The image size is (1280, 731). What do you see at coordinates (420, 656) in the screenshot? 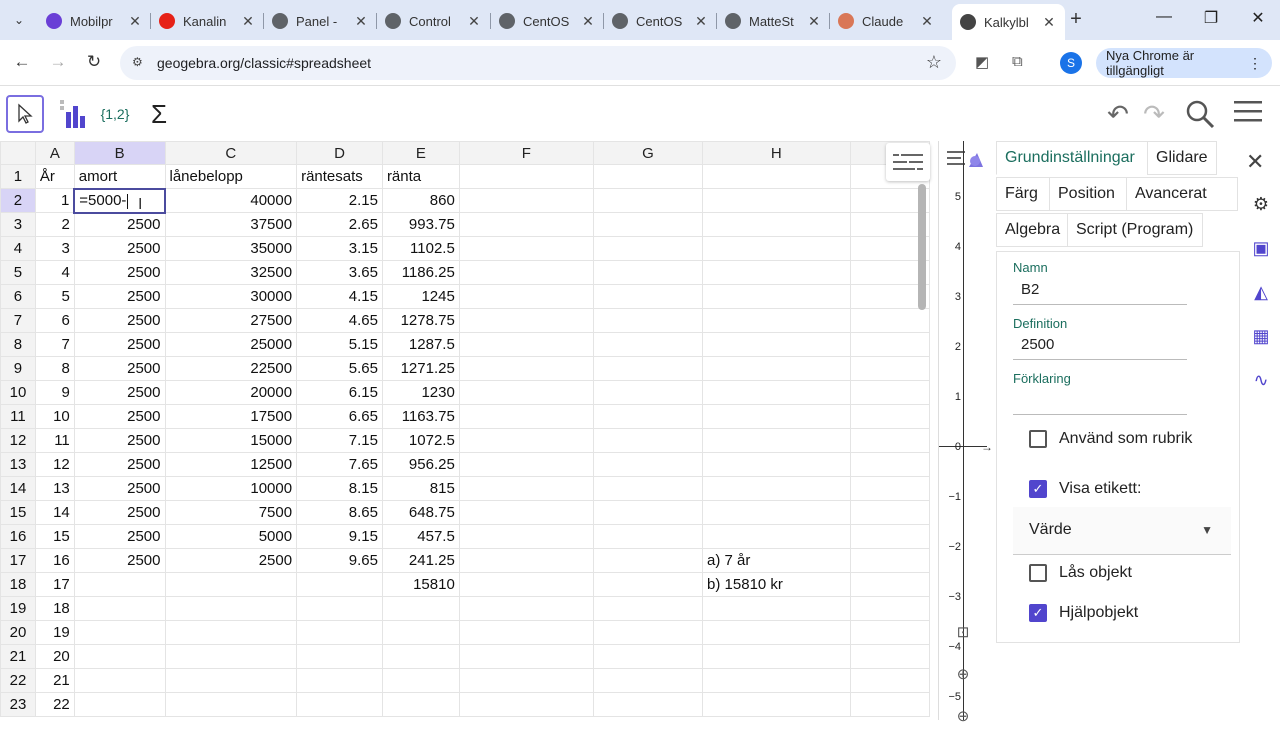
I see `cell-e21` at bounding box center [420, 656].